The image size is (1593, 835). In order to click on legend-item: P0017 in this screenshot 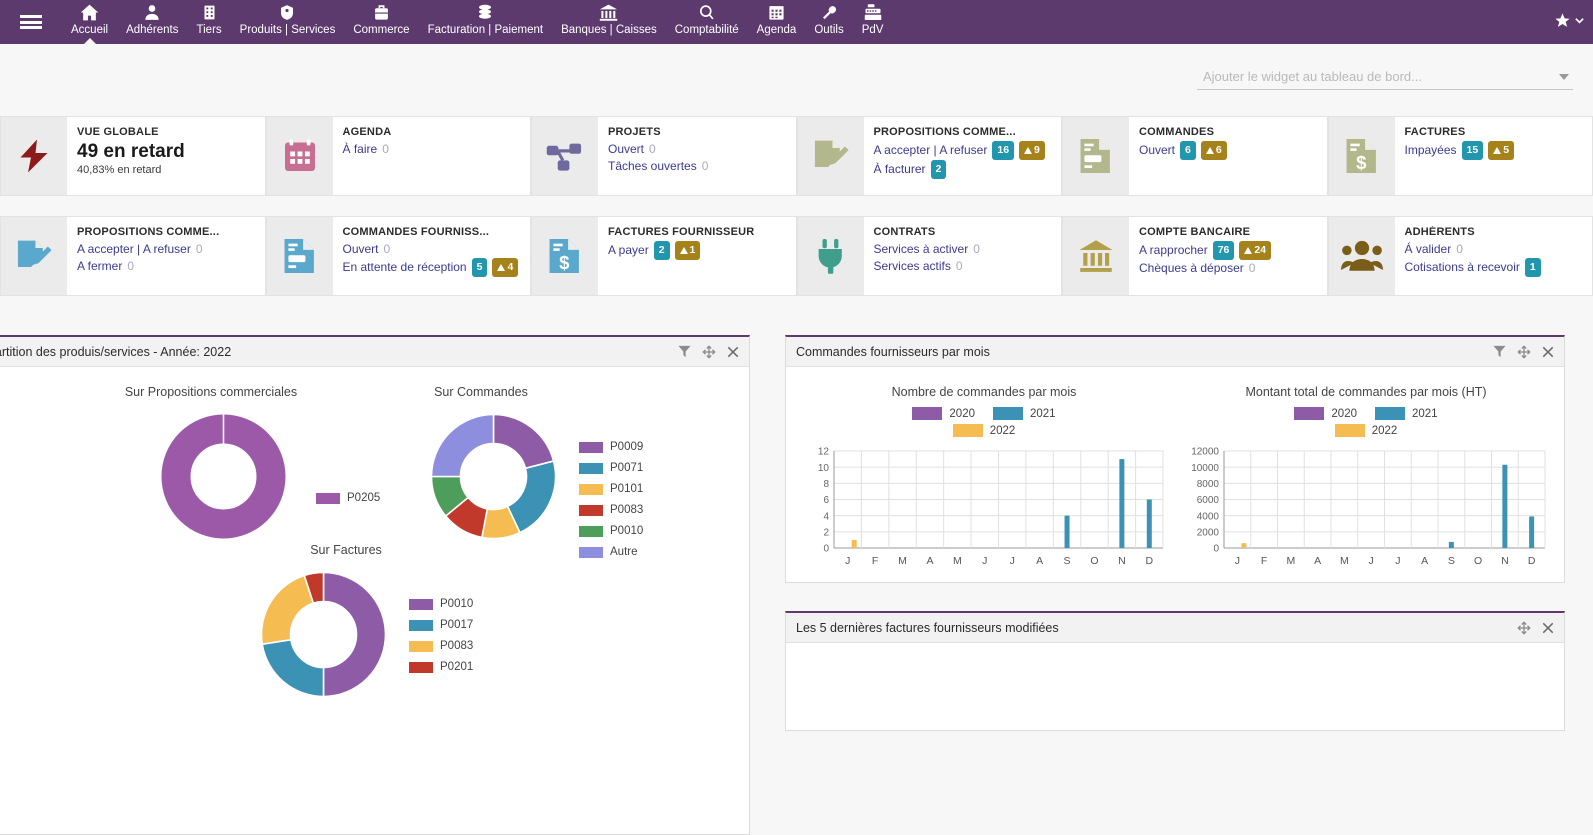, I will do `click(441, 625)`.